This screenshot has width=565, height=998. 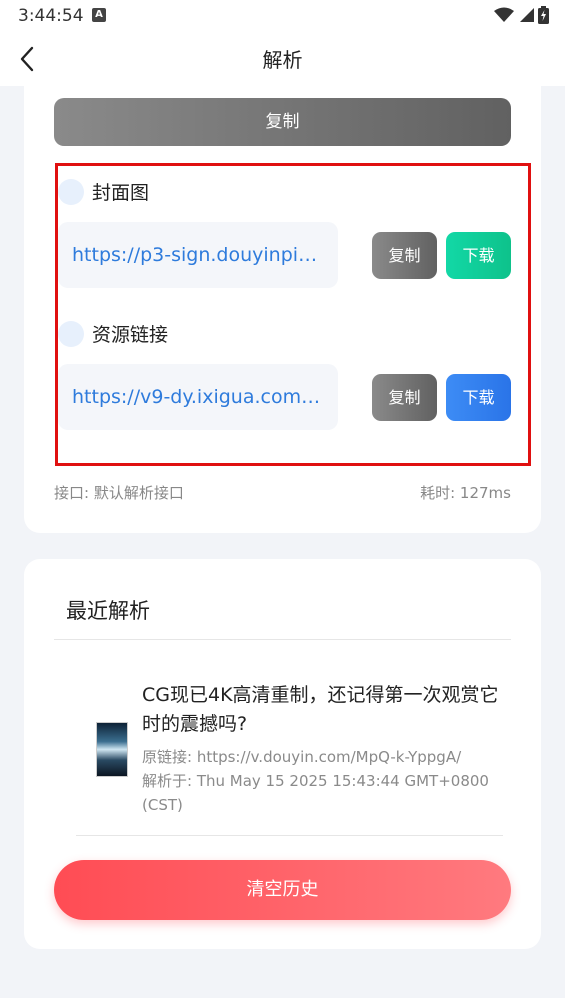 What do you see at coordinates (465, 493) in the screenshot?
I see `elapsed-time-label: 耗时: 127ms` at bounding box center [465, 493].